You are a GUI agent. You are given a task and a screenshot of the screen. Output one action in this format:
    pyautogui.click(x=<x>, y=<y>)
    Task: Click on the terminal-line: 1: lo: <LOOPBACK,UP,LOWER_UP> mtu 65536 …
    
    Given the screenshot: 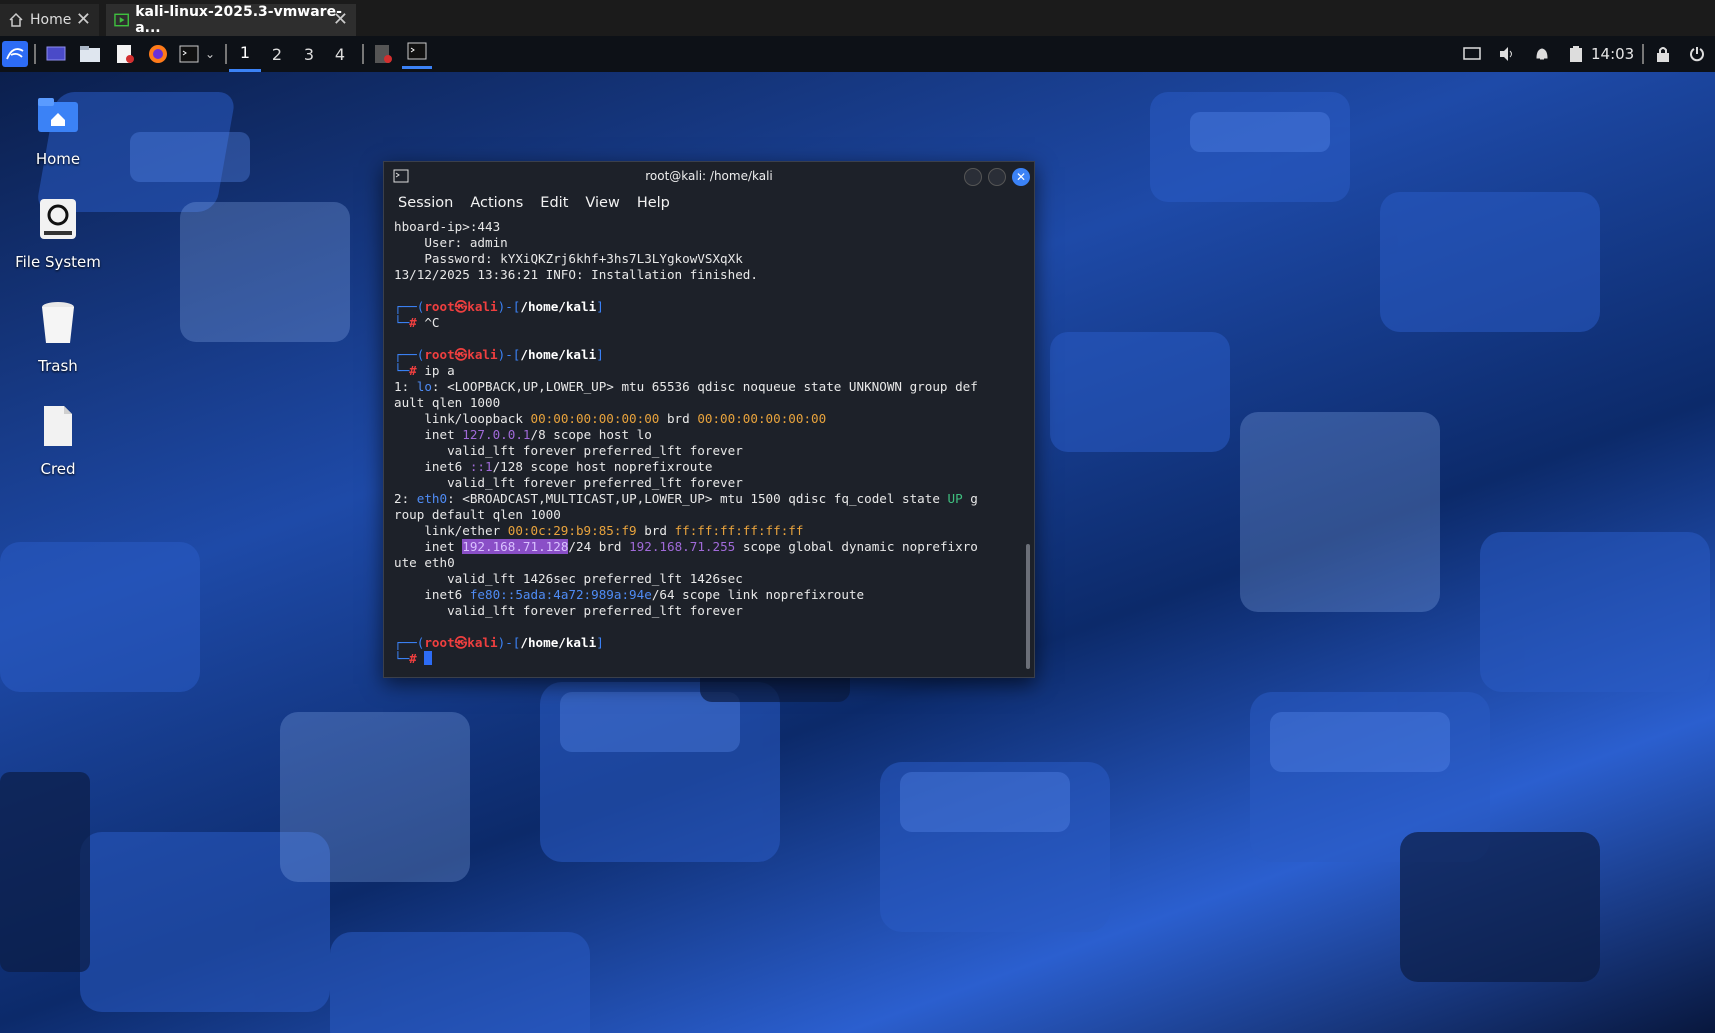 What is the action you would take?
    pyautogui.click(x=686, y=386)
    